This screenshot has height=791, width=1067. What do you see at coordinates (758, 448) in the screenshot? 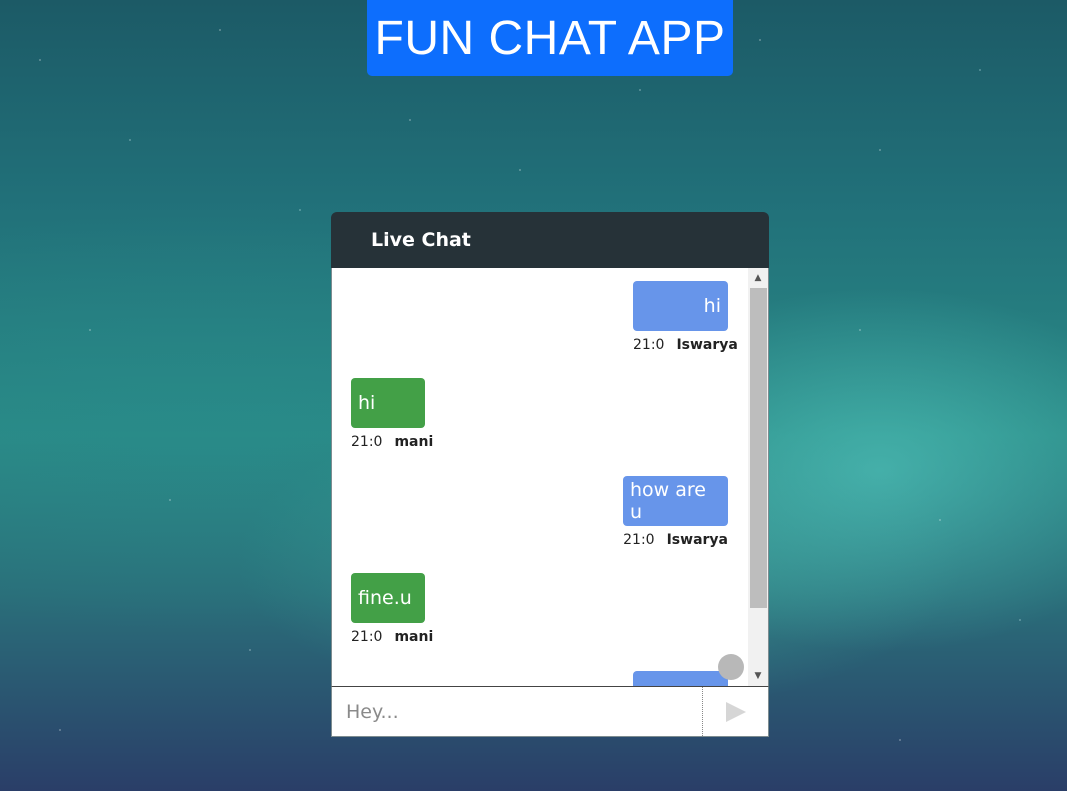
I see `scrollbar-thumb` at bounding box center [758, 448].